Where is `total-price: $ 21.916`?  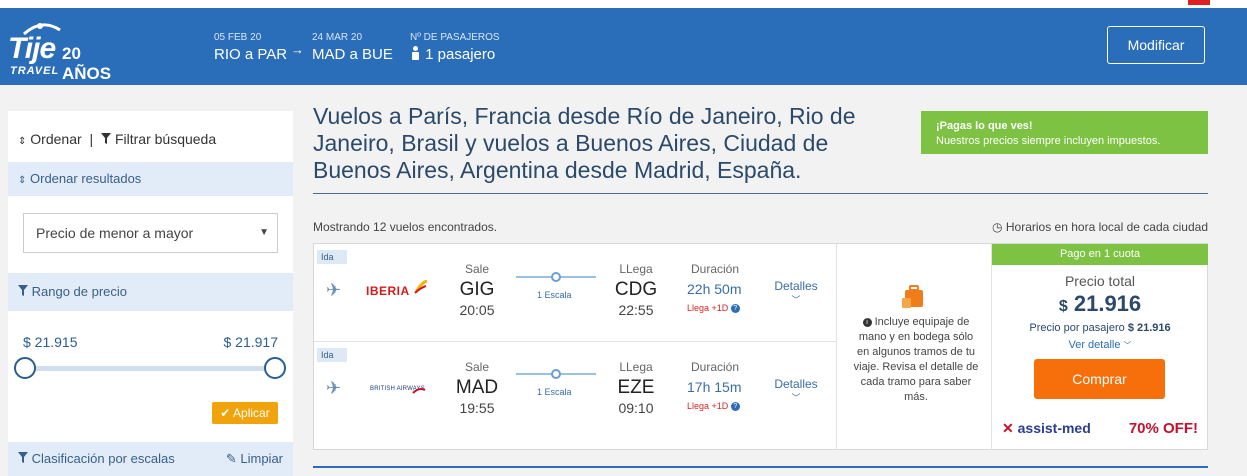
total-price: $ 21.916 is located at coordinates (1100, 304).